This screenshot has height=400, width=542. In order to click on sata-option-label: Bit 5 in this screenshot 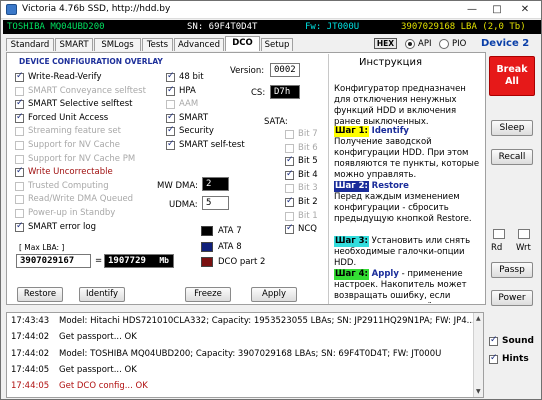, I will do `click(308, 161)`.